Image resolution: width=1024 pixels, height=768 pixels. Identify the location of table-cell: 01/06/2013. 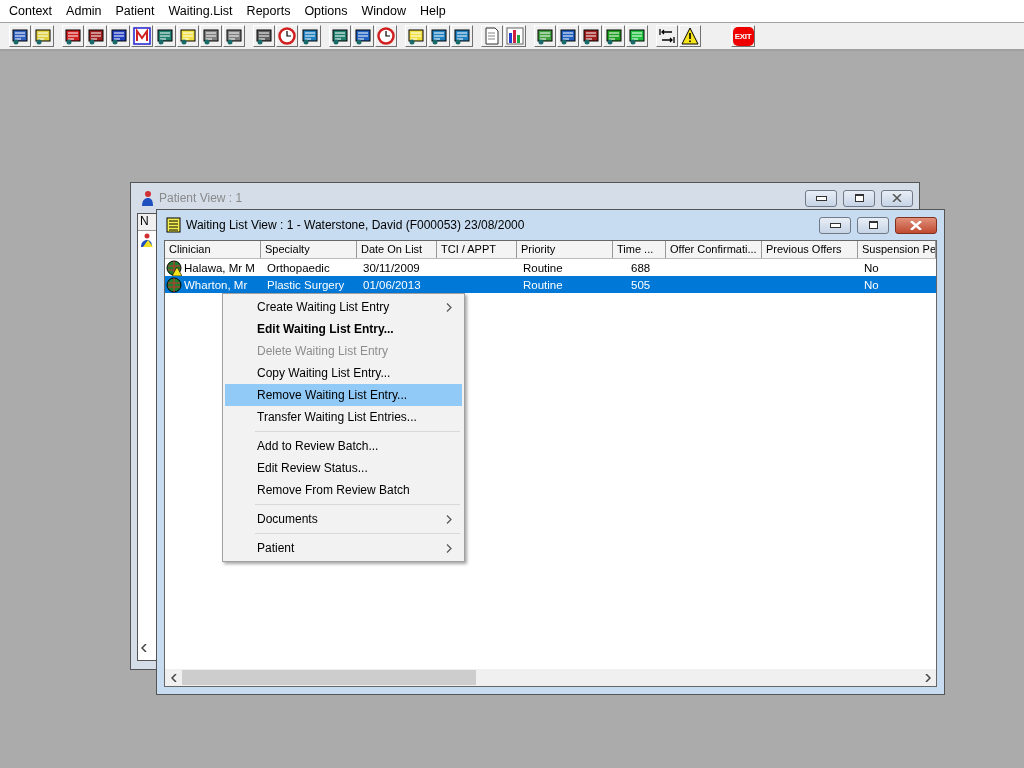
(392, 284).